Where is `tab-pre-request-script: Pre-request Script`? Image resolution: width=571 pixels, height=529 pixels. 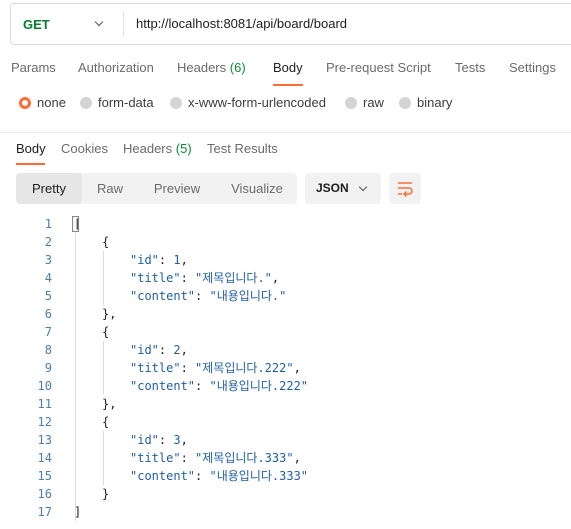 tab-pre-request-script: Pre-request Script is located at coordinates (378, 67).